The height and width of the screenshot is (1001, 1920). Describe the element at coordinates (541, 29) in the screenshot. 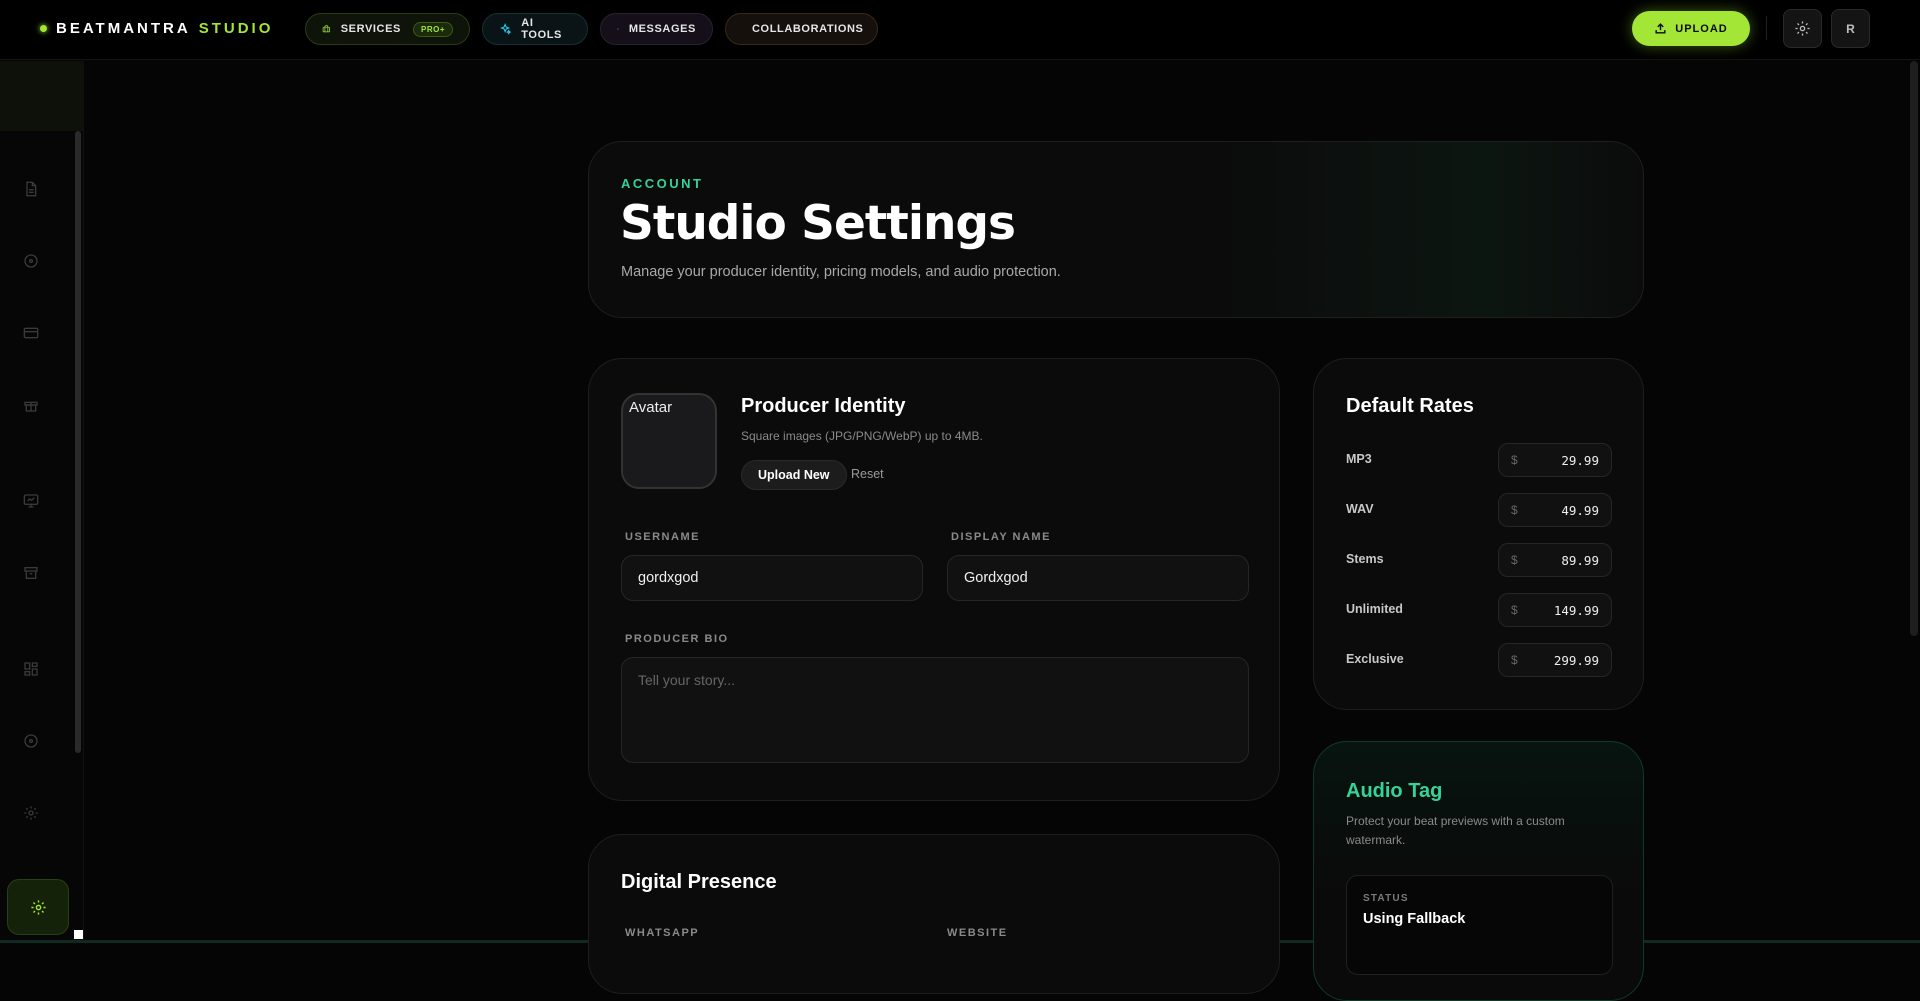

I see `nav-ai-tools-label: AI TOOLS` at that location.